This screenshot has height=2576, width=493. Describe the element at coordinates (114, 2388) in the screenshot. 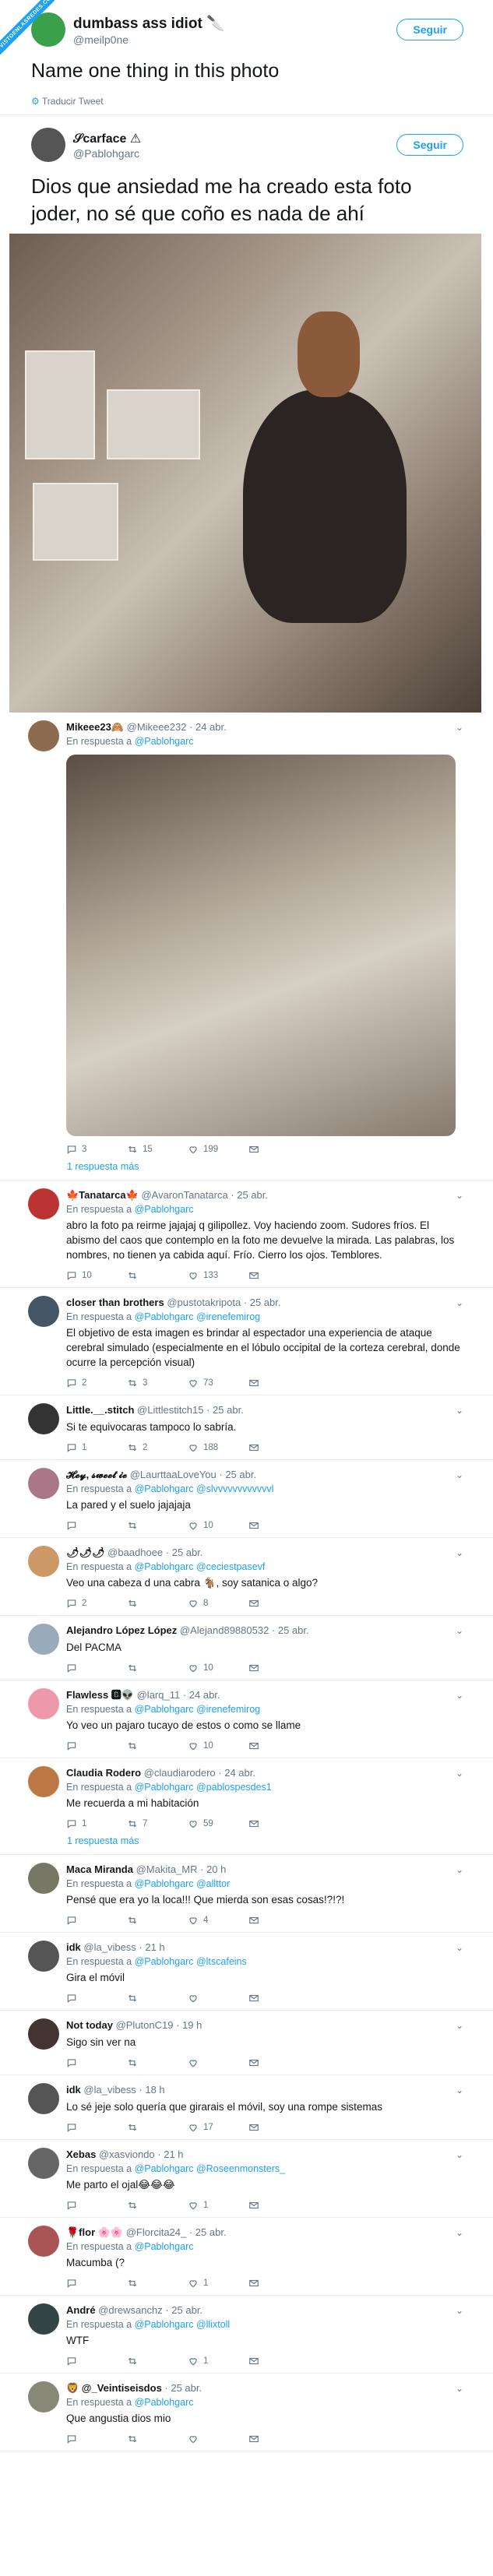

I see `reply-display-name: 🦁 @_Veintiseisdos` at that location.